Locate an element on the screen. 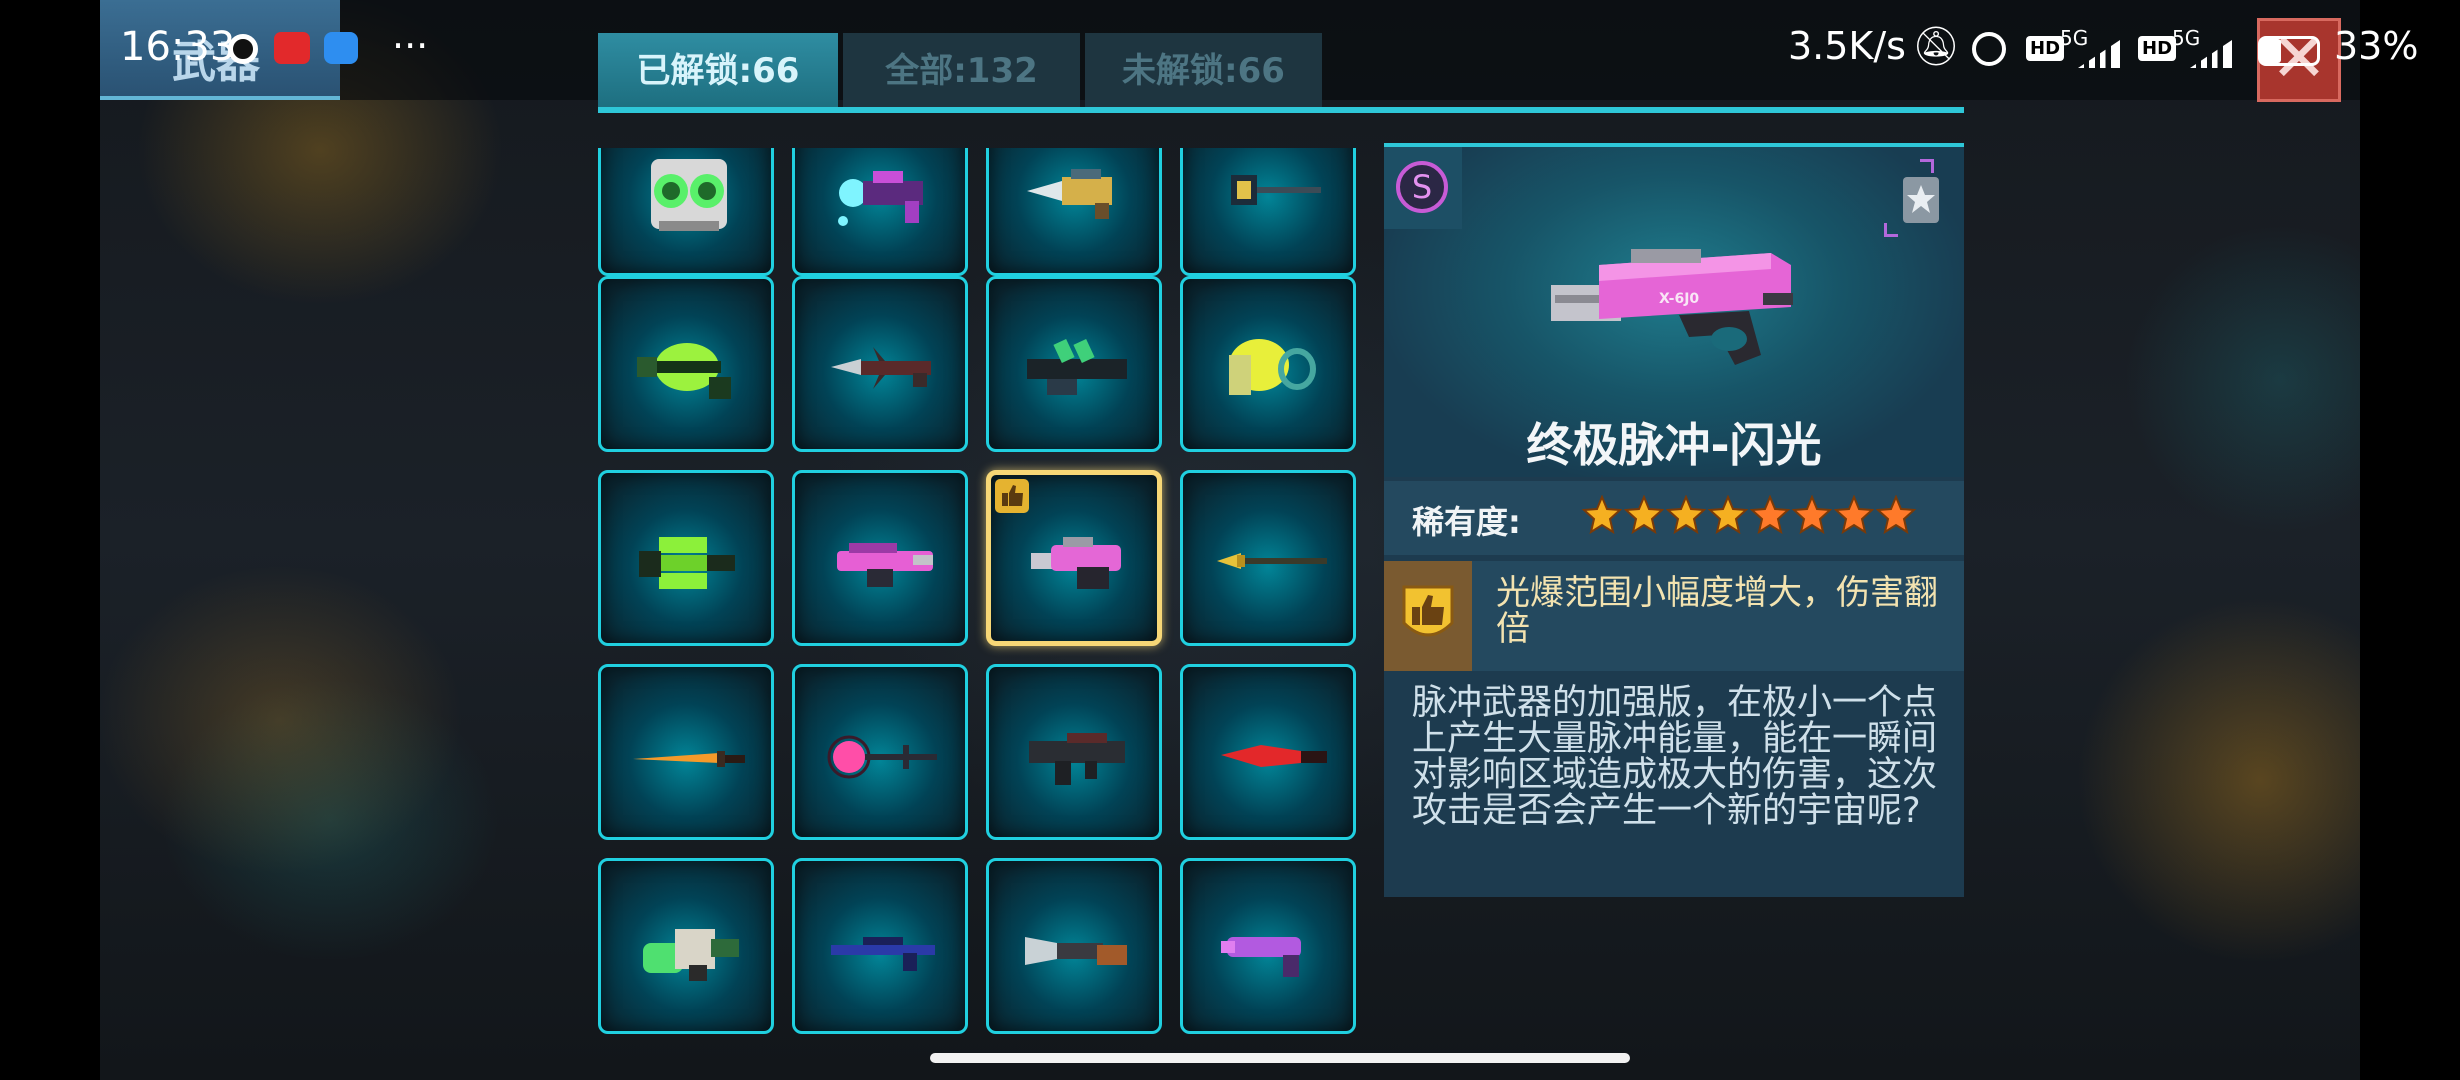 The height and width of the screenshot is (1080, 2460). rarity-row: 稀有度: is located at coordinates (1674, 518).